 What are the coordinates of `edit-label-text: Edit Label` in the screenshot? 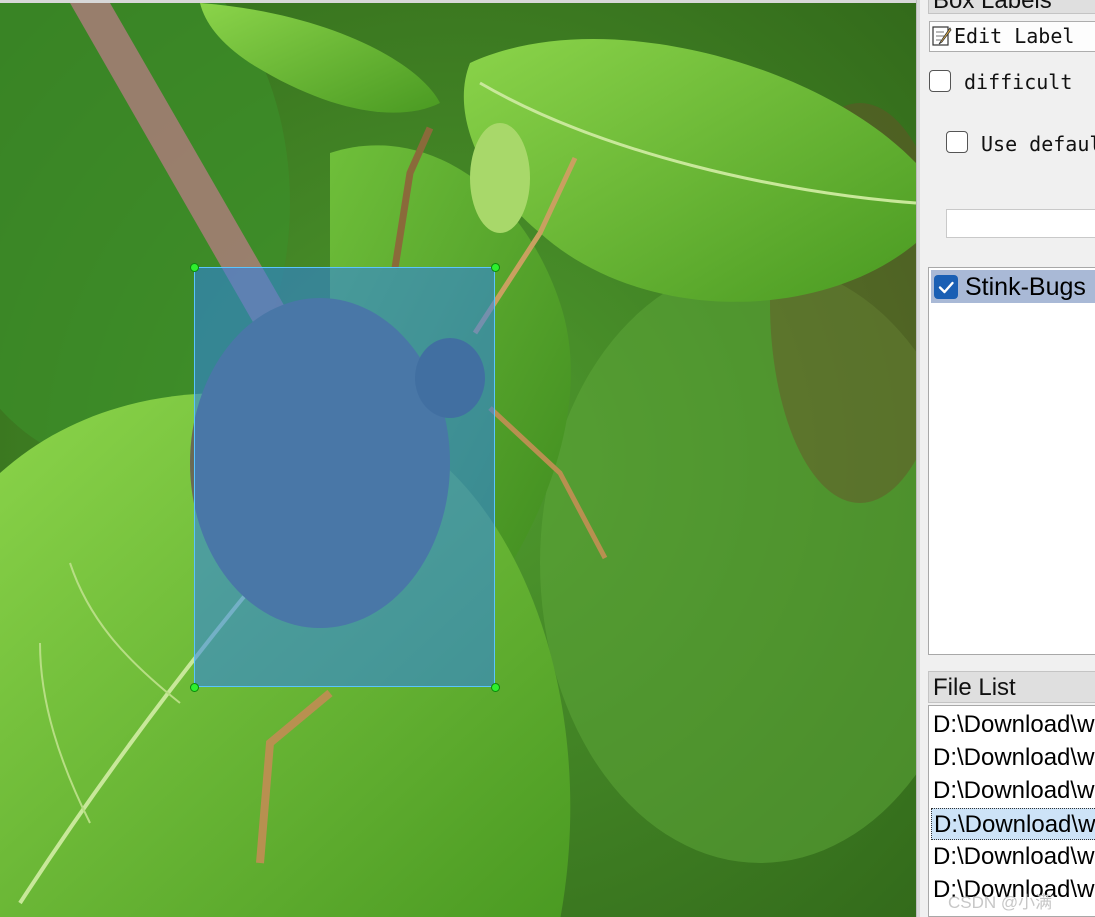 It's located at (1014, 36).